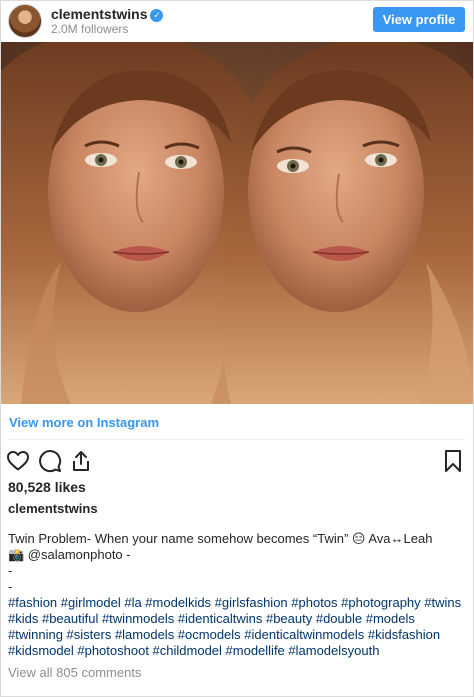  What do you see at coordinates (53, 508) in the screenshot?
I see `caption-username: clementstwins` at bounding box center [53, 508].